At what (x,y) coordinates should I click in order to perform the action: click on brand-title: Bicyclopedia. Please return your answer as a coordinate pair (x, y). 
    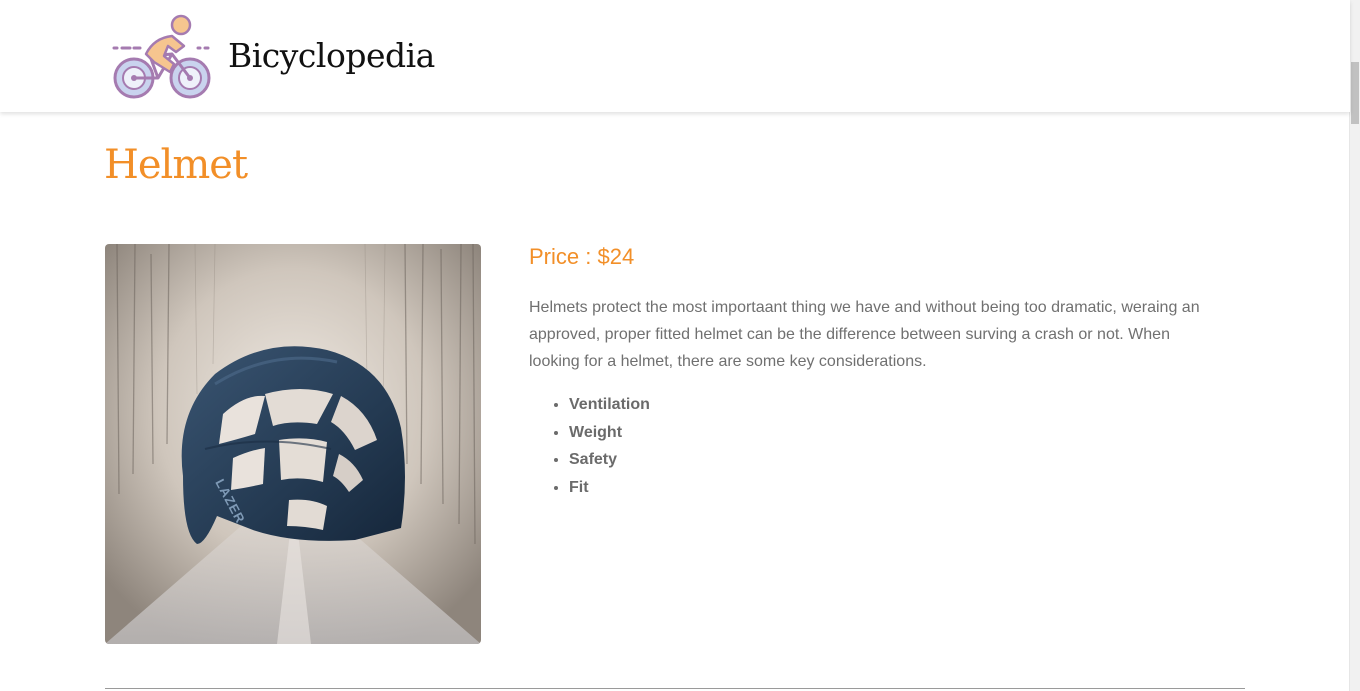
    Looking at the image, I should click on (331, 55).